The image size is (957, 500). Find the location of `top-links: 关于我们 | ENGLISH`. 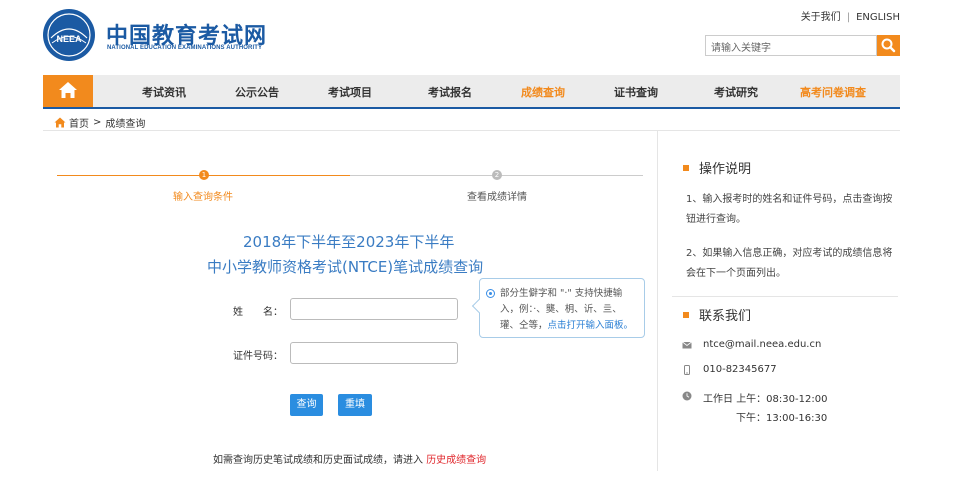

top-links: 关于我们 | ENGLISH is located at coordinates (850, 15).